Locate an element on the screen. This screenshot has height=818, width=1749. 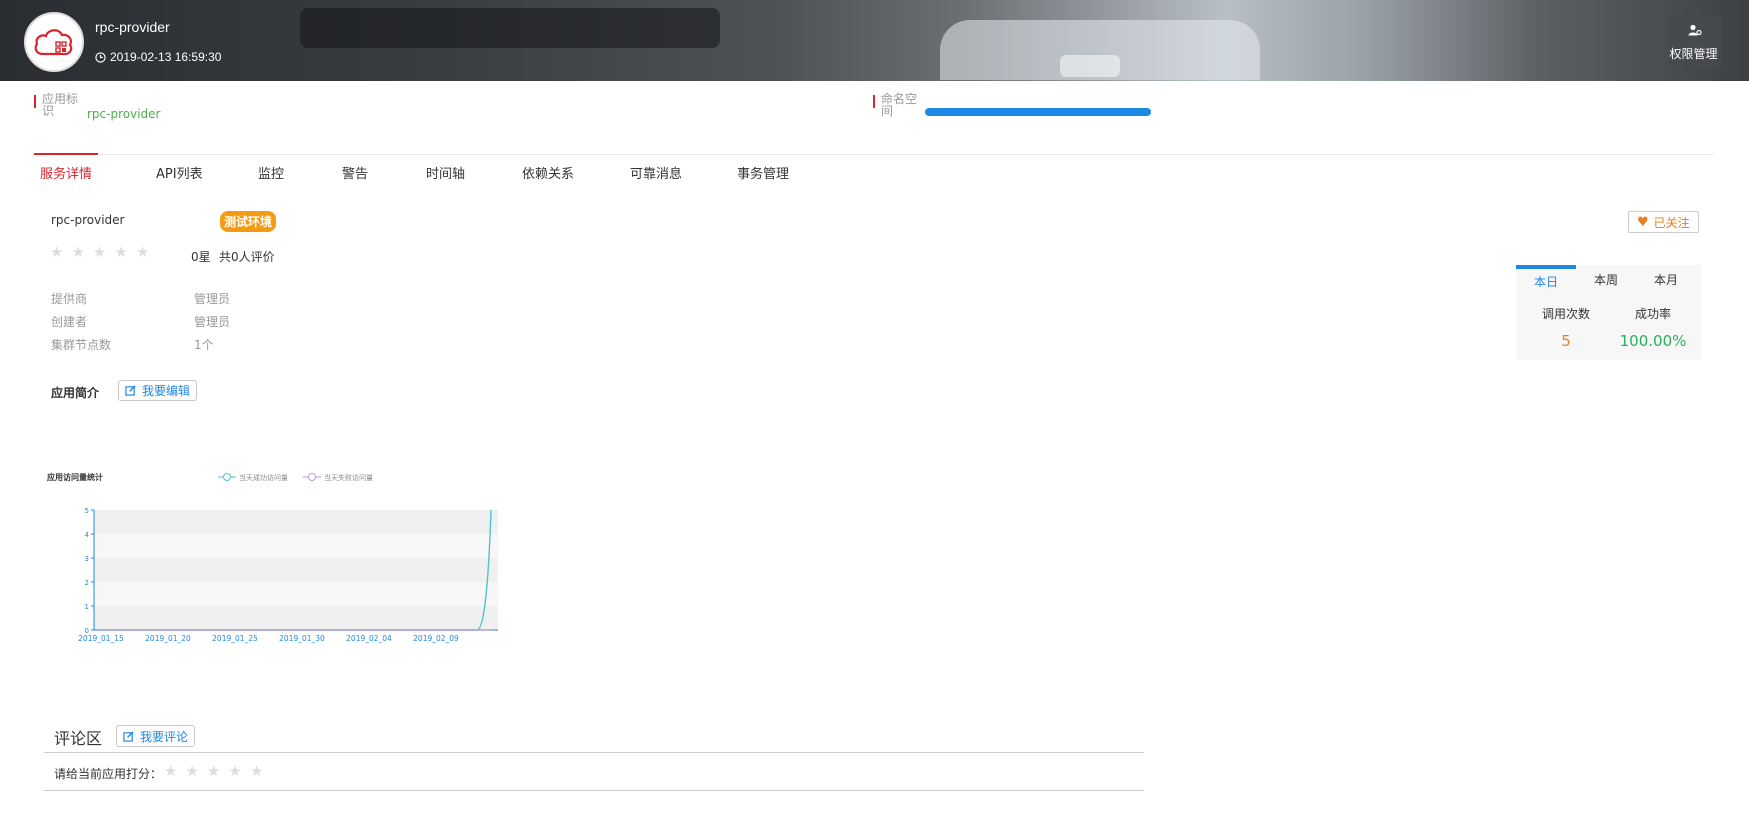
tab-service-details: 服务详情 is located at coordinates (66, 167).